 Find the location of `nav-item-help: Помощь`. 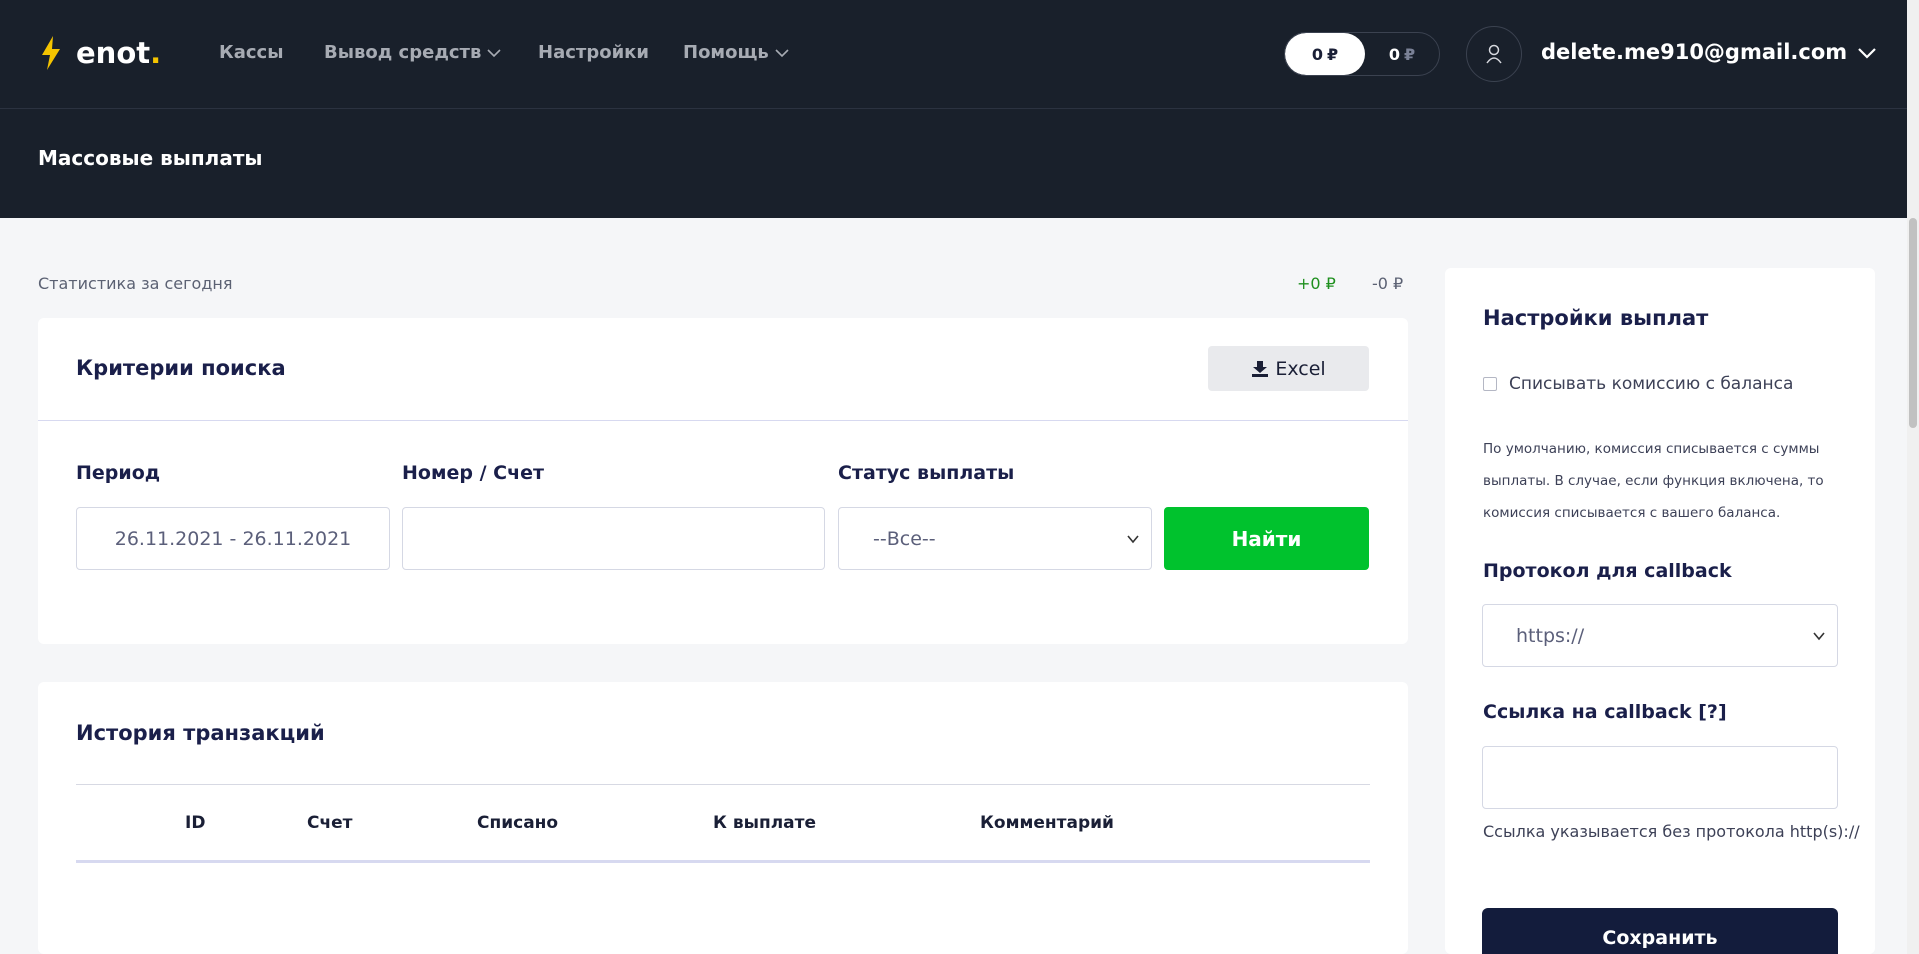

nav-item-help: Помощь is located at coordinates (736, 52).